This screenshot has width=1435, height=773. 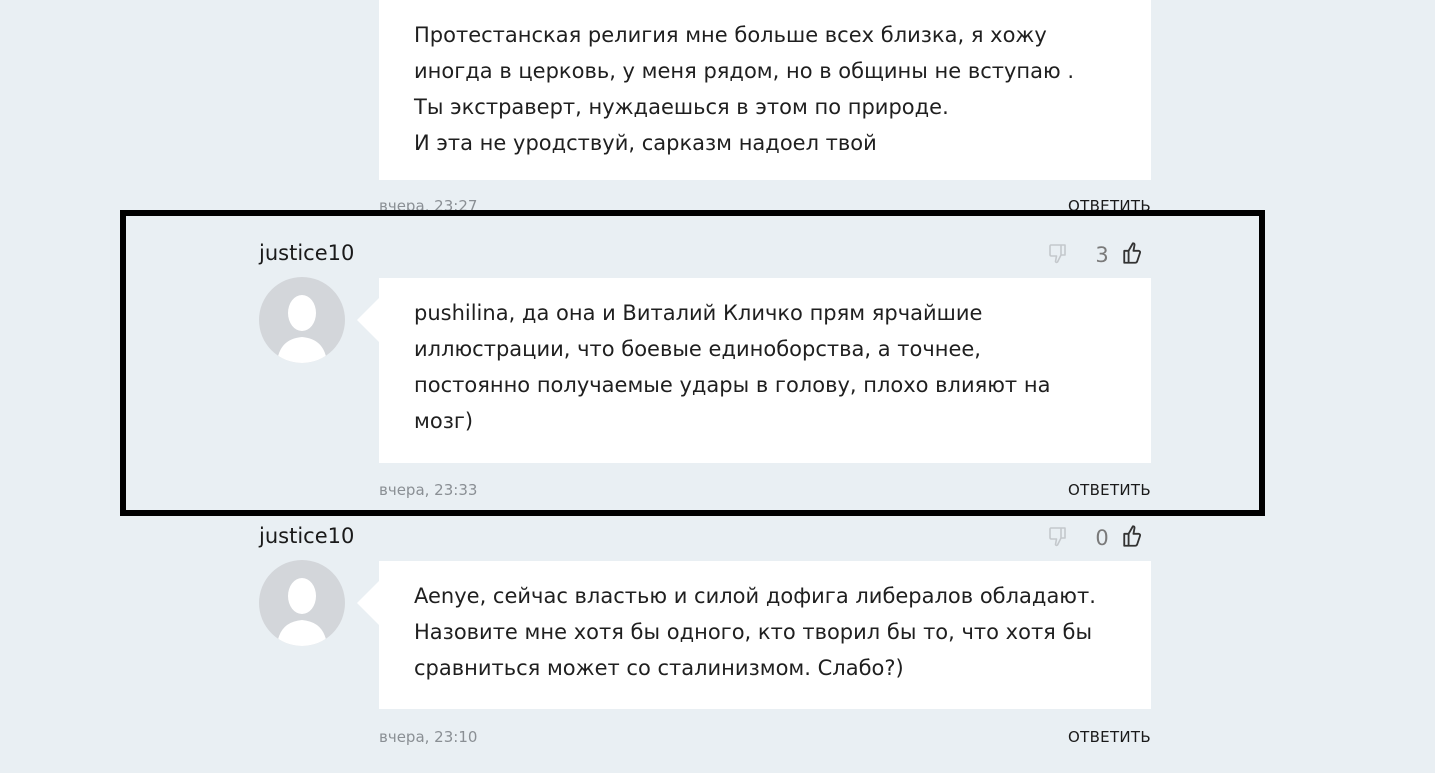 I want to click on comment-meta: вчера, 23:10 ОТВЕТИТЬ, so click(x=765, y=737).